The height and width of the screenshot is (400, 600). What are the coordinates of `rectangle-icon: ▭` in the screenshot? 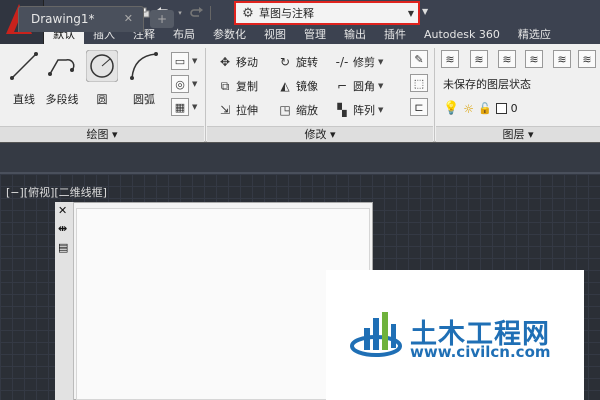 It's located at (180, 61).